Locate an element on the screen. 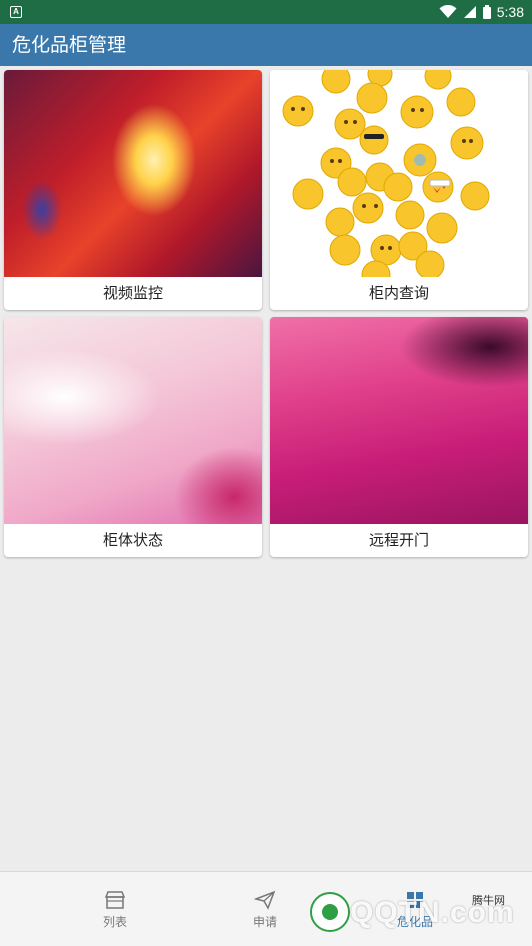  signal-icon is located at coordinates (469, 12).